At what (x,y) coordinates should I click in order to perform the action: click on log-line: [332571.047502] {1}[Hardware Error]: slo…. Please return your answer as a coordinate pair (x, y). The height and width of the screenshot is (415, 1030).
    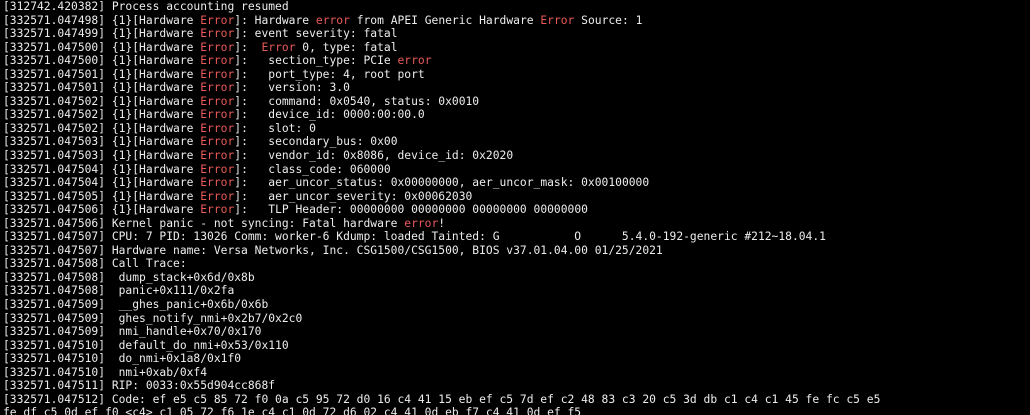
    Looking at the image, I should click on (516, 129).